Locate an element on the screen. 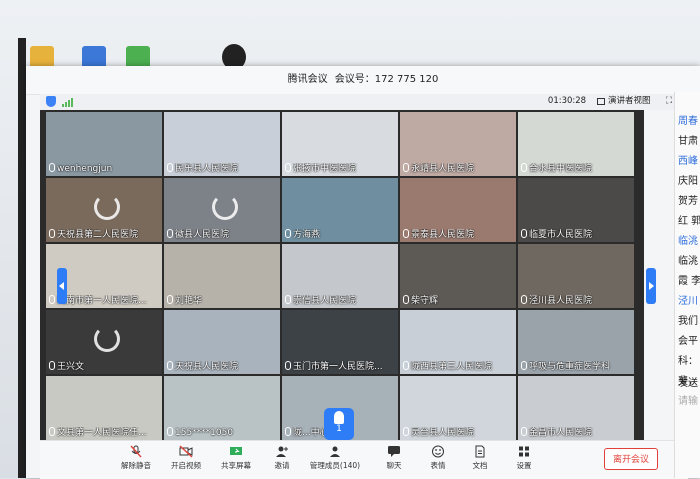  participant-video-tile: 天祝县第二人民医院 is located at coordinates (104, 210).